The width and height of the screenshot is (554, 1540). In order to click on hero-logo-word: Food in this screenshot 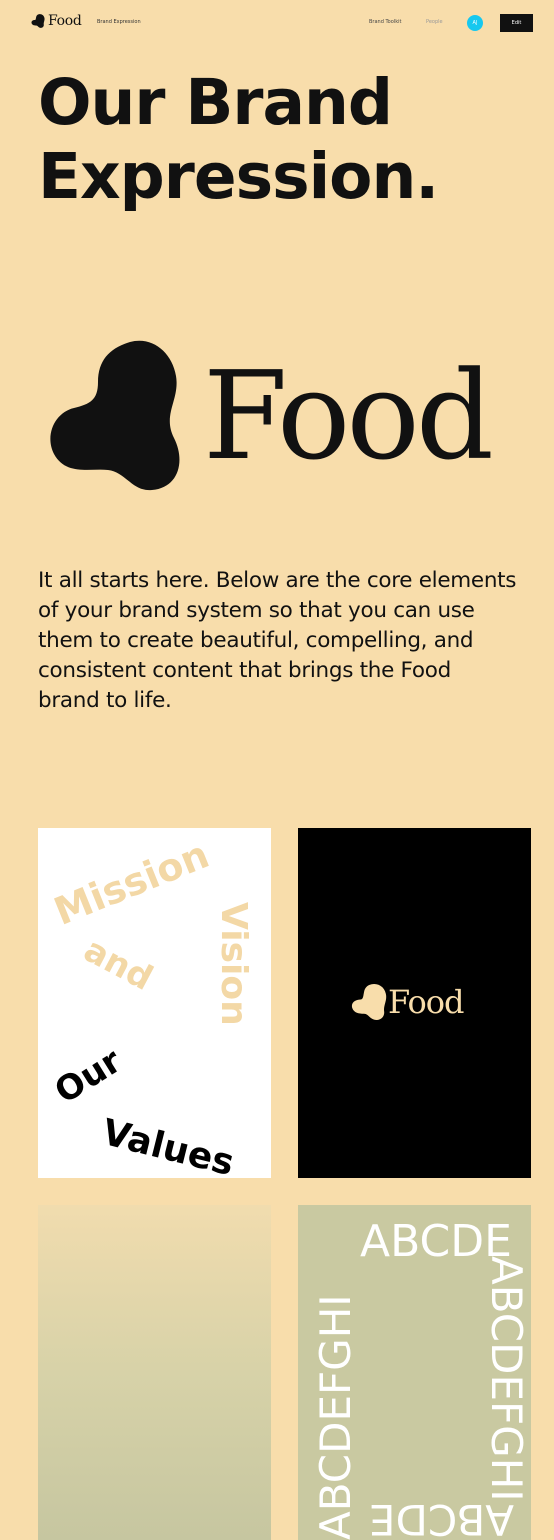, I will do `click(348, 416)`.